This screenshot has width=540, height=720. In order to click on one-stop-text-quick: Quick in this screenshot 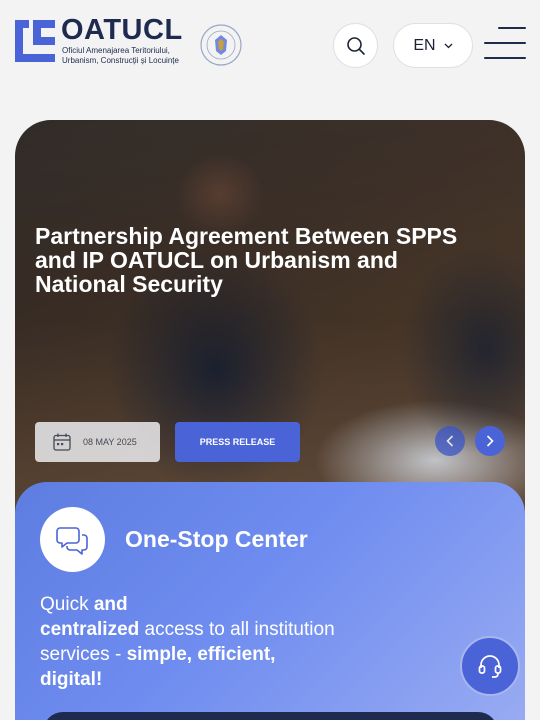, I will do `click(67, 604)`.